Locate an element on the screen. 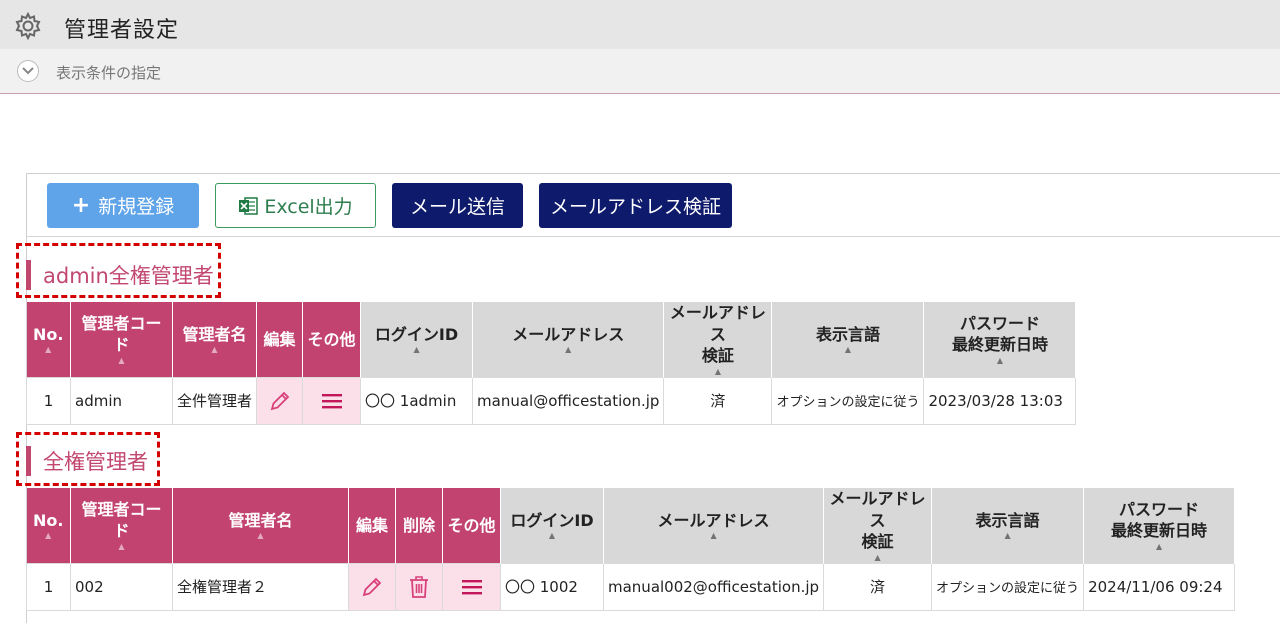 The height and width of the screenshot is (623, 1280). cell-code: admin is located at coordinates (121, 400).